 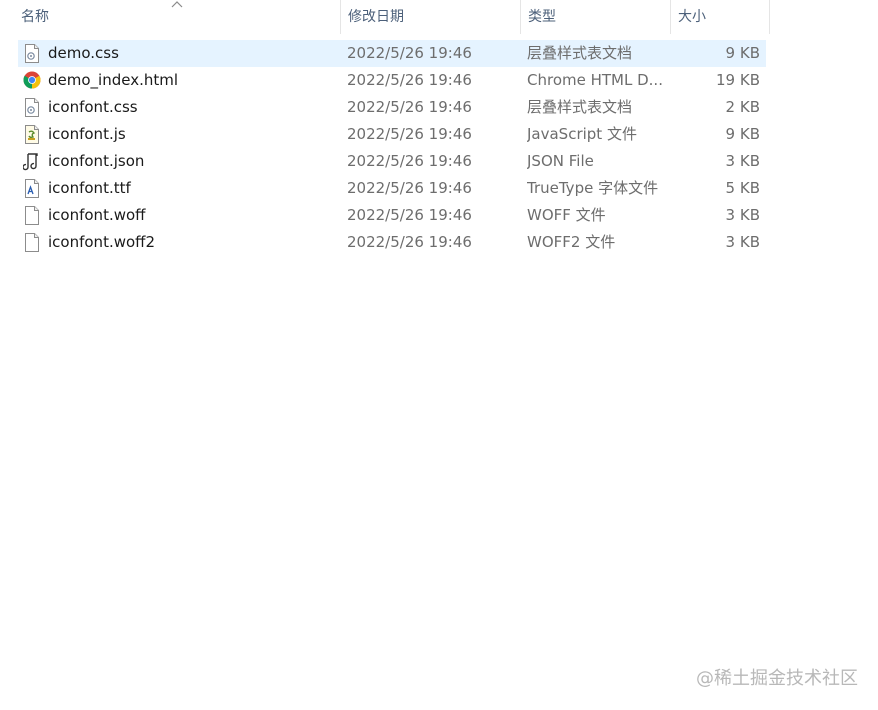 What do you see at coordinates (32, 134) in the screenshot?
I see `js-file-icon` at bounding box center [32, 134].